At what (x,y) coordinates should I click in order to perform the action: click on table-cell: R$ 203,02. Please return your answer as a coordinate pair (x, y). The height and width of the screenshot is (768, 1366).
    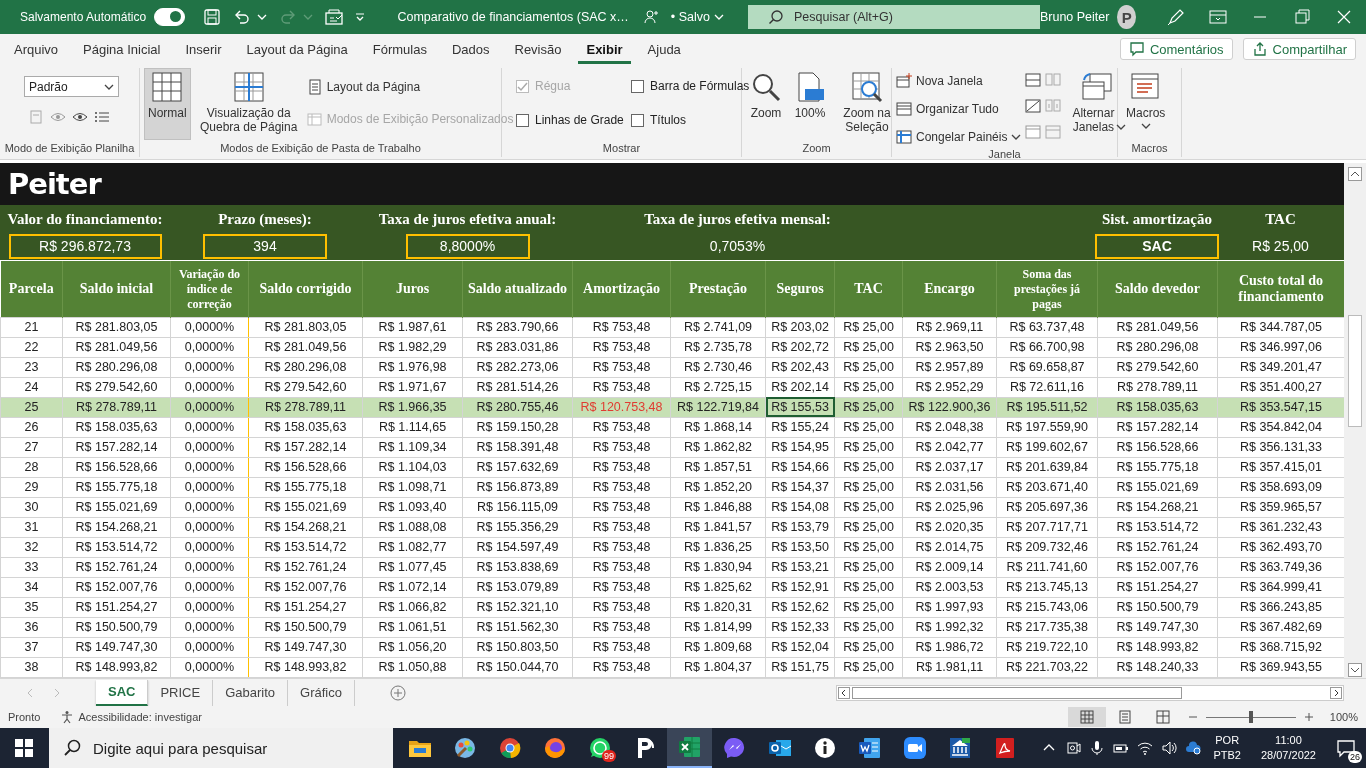
    Looking at the image, I should click on (800, 327).